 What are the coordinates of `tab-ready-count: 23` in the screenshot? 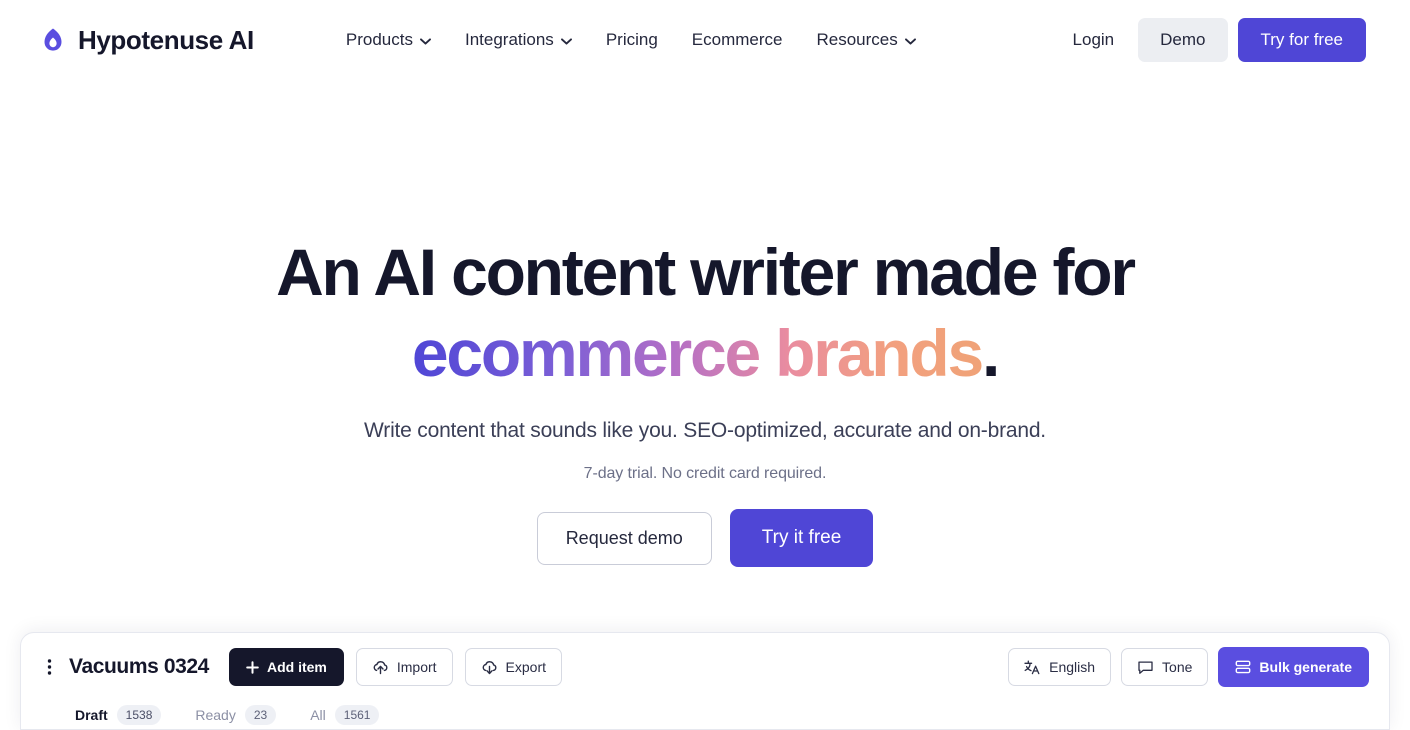 It's located at (260, 715).